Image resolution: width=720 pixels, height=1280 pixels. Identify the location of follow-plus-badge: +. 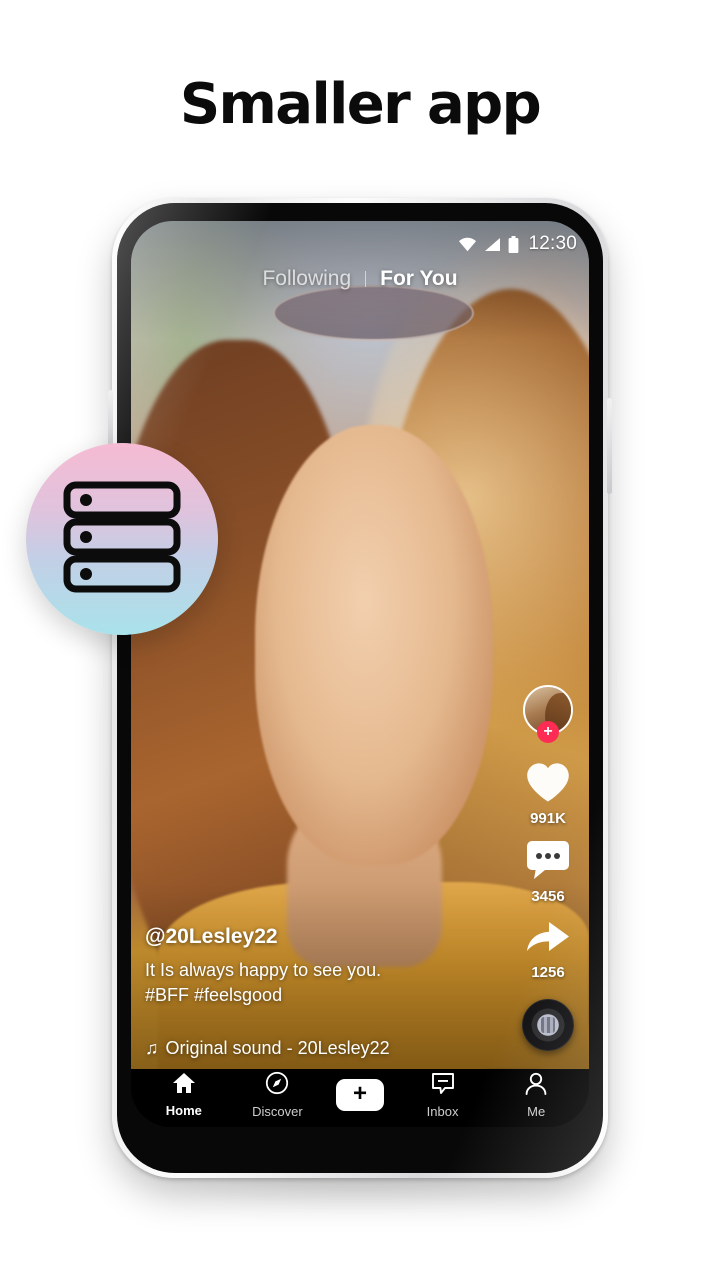
(548, 732).